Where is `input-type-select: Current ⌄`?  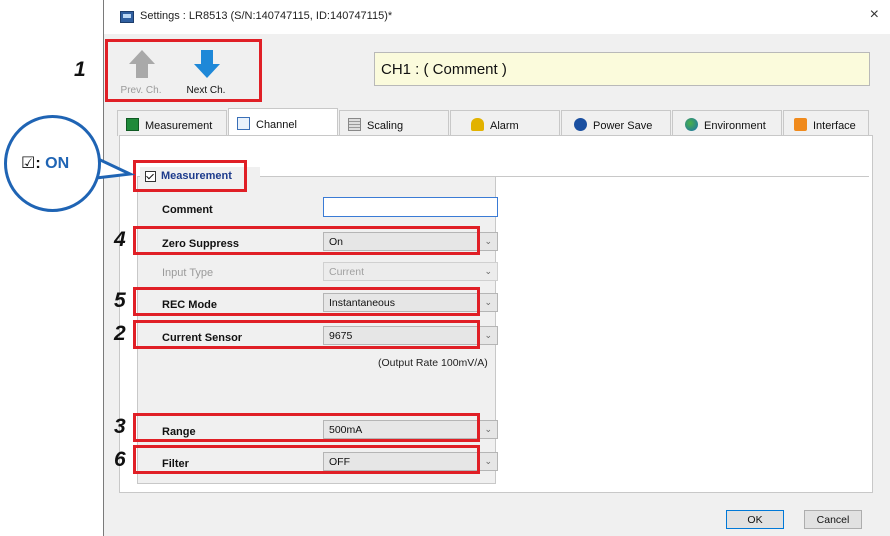 input-type-select: Current ⌄ is located at coordinates (410, 271).